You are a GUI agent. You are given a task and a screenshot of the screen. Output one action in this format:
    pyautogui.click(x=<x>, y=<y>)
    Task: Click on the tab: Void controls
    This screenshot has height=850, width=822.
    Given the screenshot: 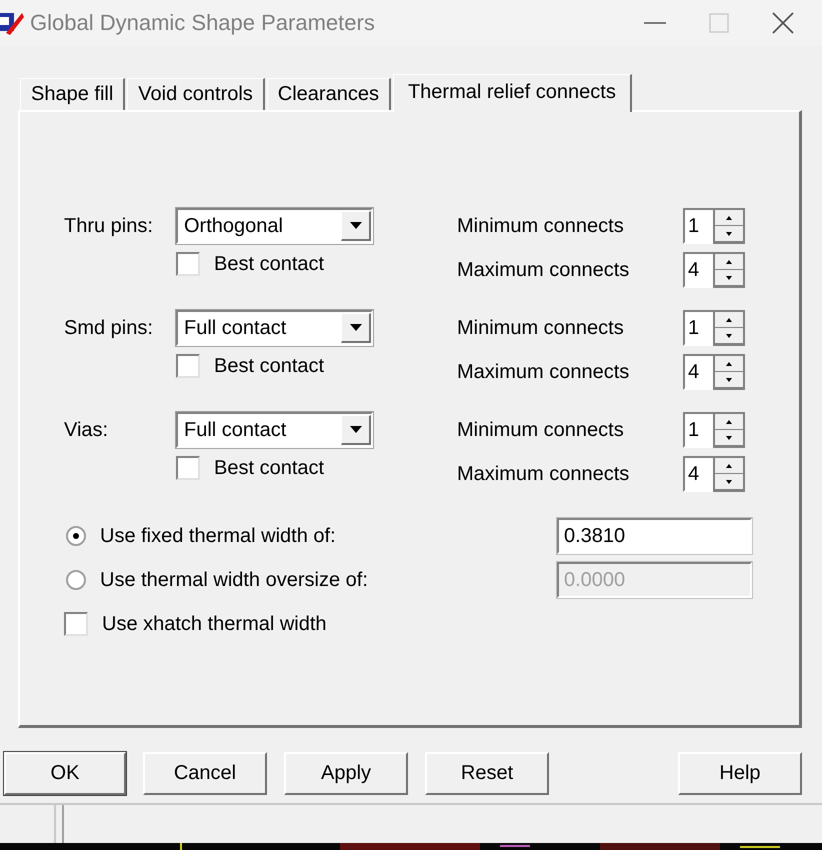 What is the action you would take?
    pyautogui.click(x=196, y=94)
    